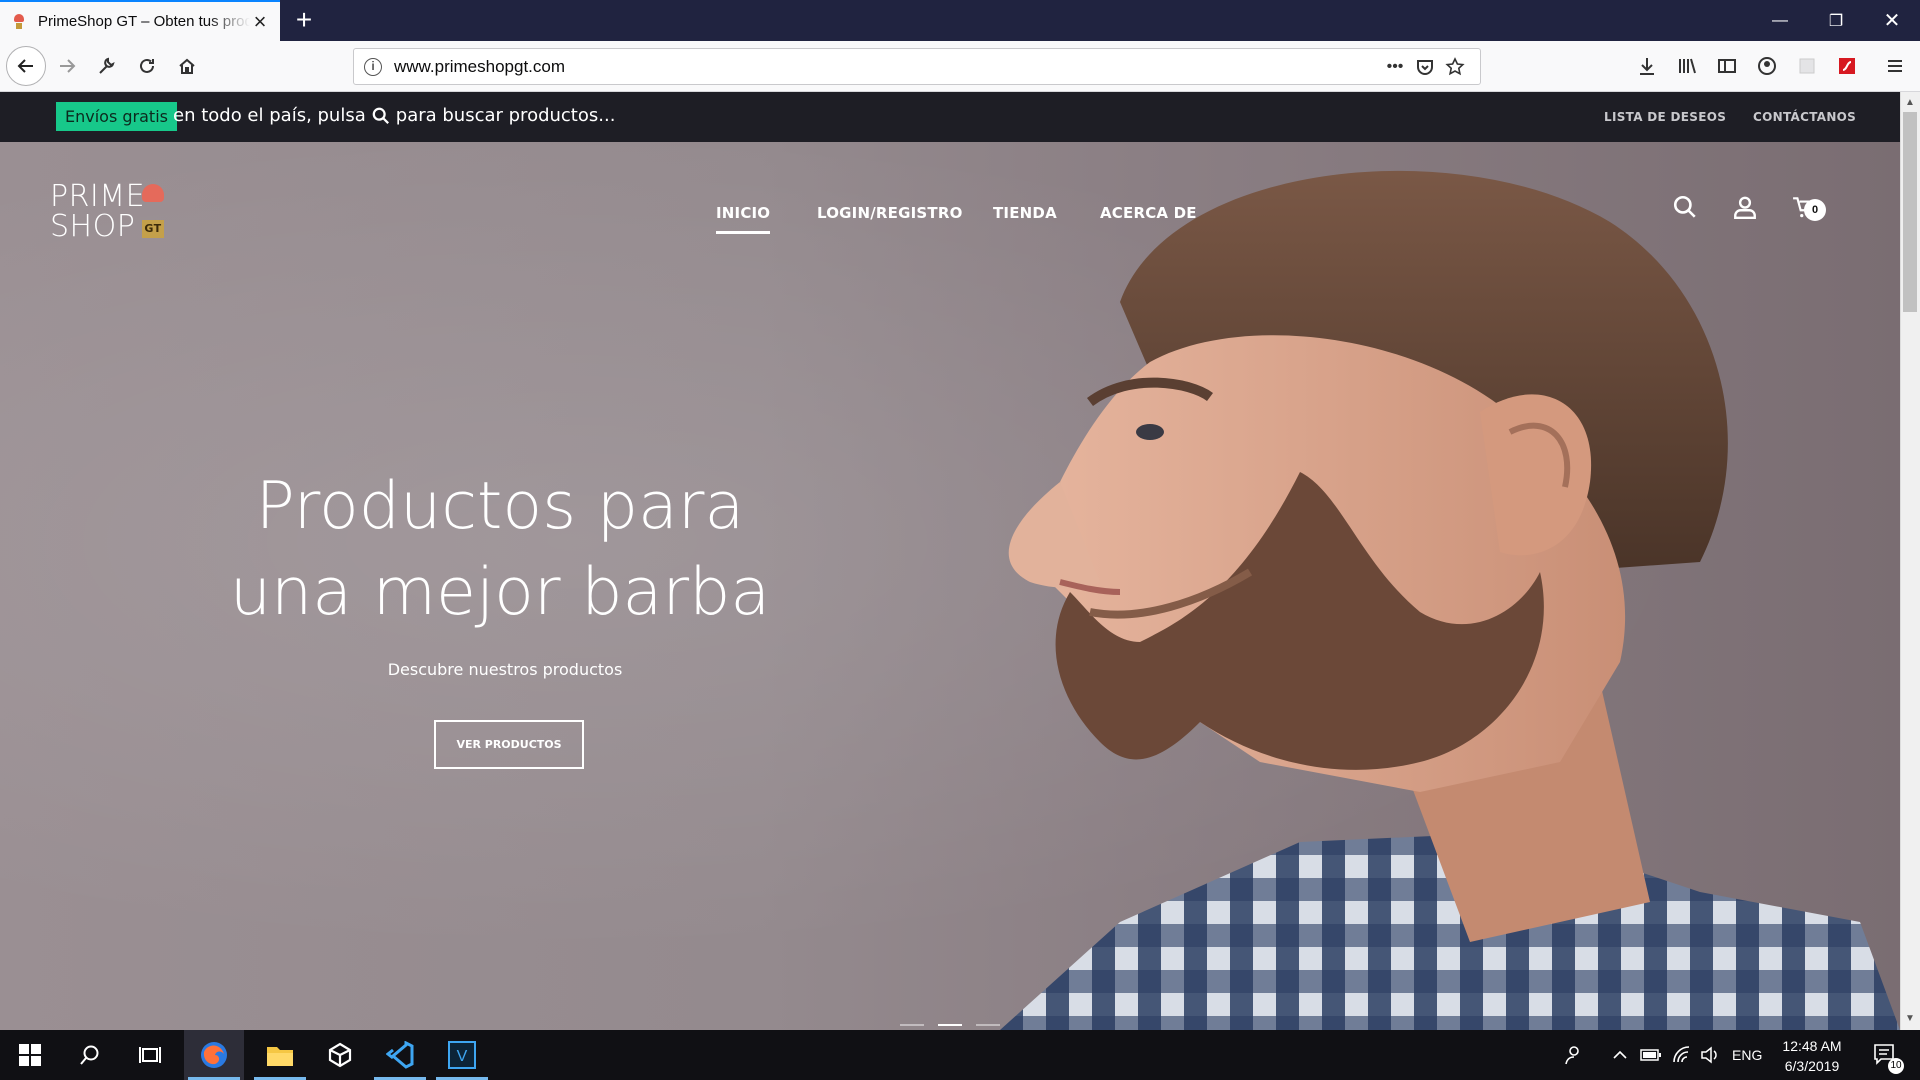 This screenshot has width=1920, height=1080. I want to click on library-icon, so click(1687, 66).